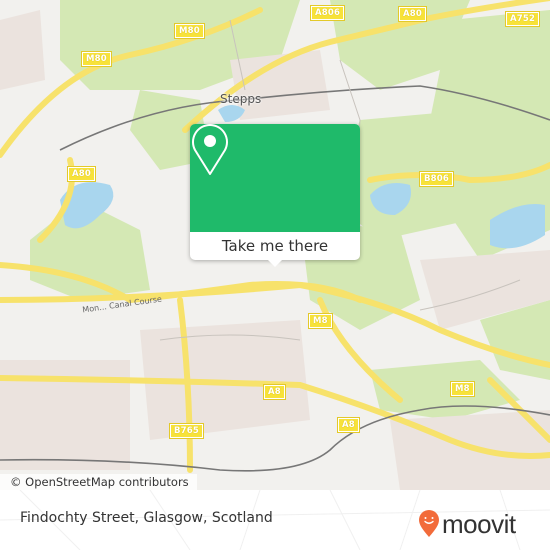 This screenshot has width=550, height=550. I want to click on location-popup: Take me there, so click(275, 195).